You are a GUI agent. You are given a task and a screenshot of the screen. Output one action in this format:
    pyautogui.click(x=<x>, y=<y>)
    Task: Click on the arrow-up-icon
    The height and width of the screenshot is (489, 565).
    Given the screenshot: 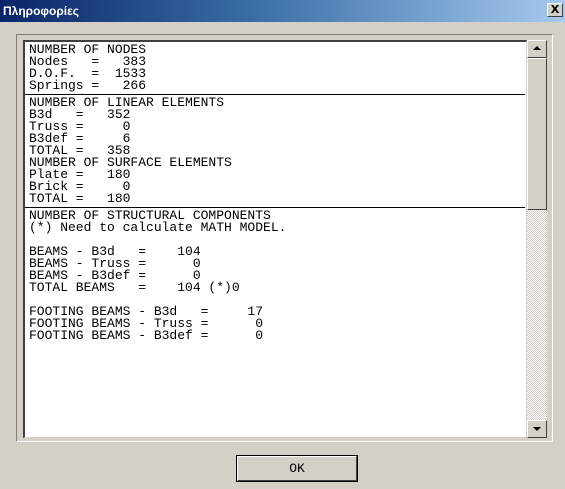 What is the action you would take?
    pyautogui.click(x=537, y=48)
    